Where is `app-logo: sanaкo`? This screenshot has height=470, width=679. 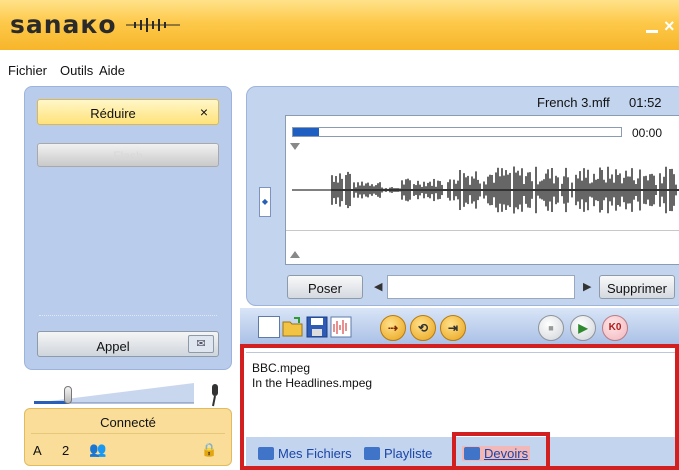 app-logo: sanaкo is located at coordinates (63, 24).